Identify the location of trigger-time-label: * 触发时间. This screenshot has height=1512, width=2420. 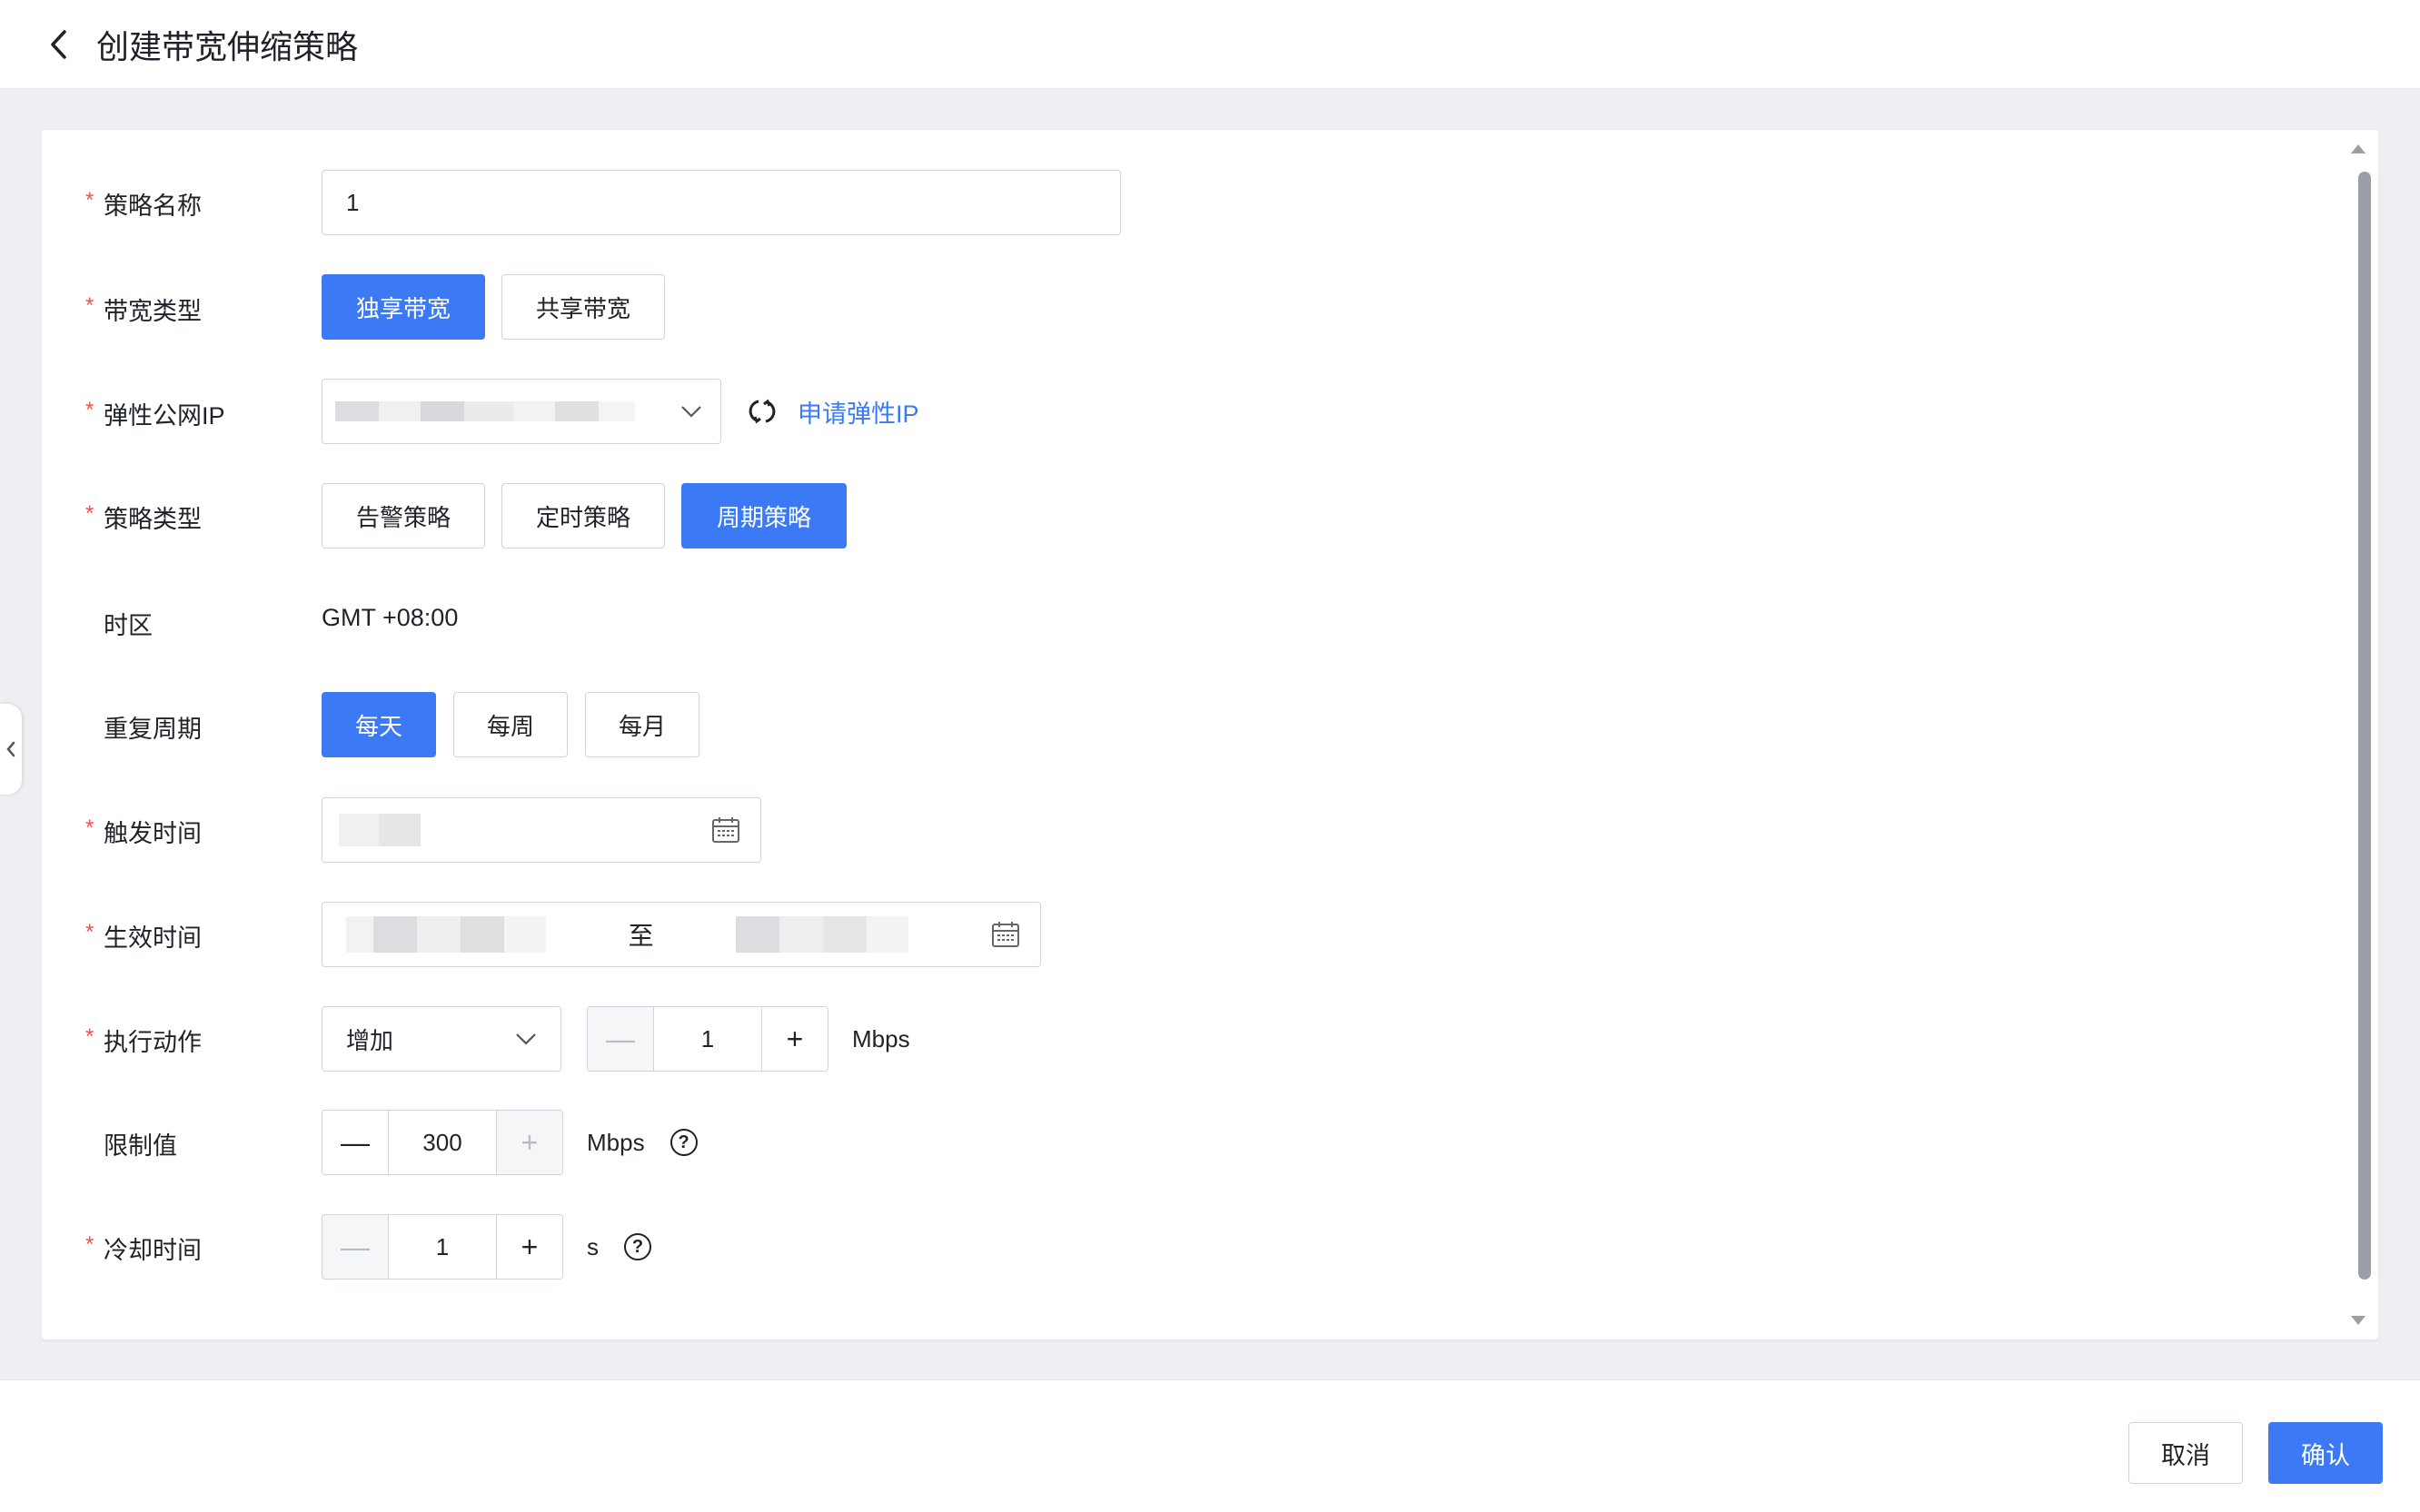
(143, 831).